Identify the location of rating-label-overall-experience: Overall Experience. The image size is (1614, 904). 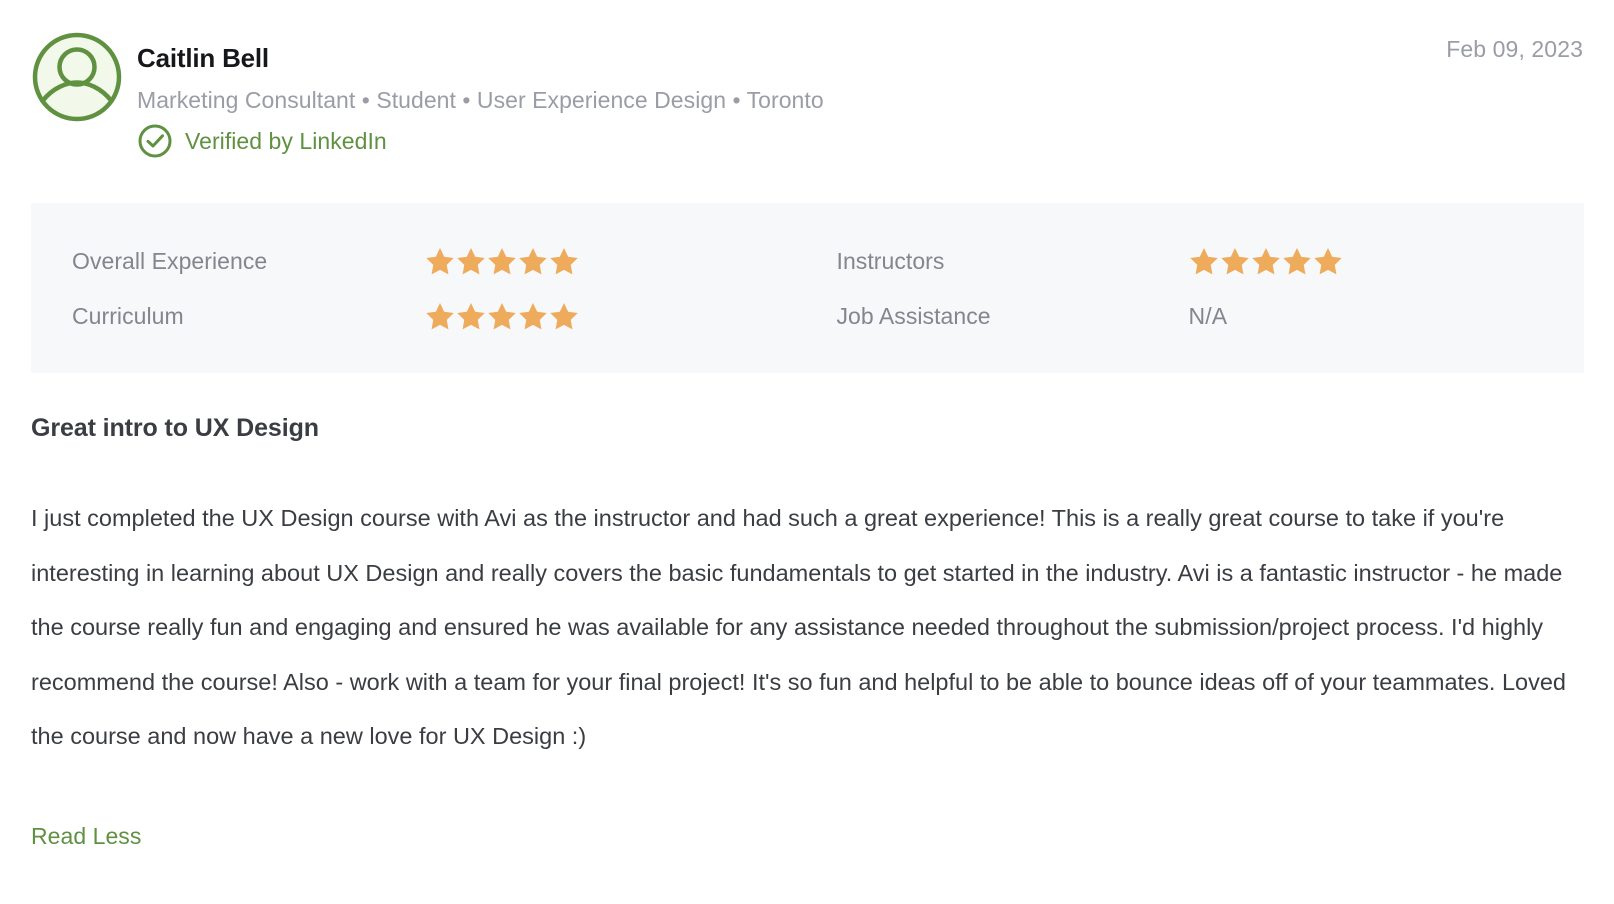
(170, 260).